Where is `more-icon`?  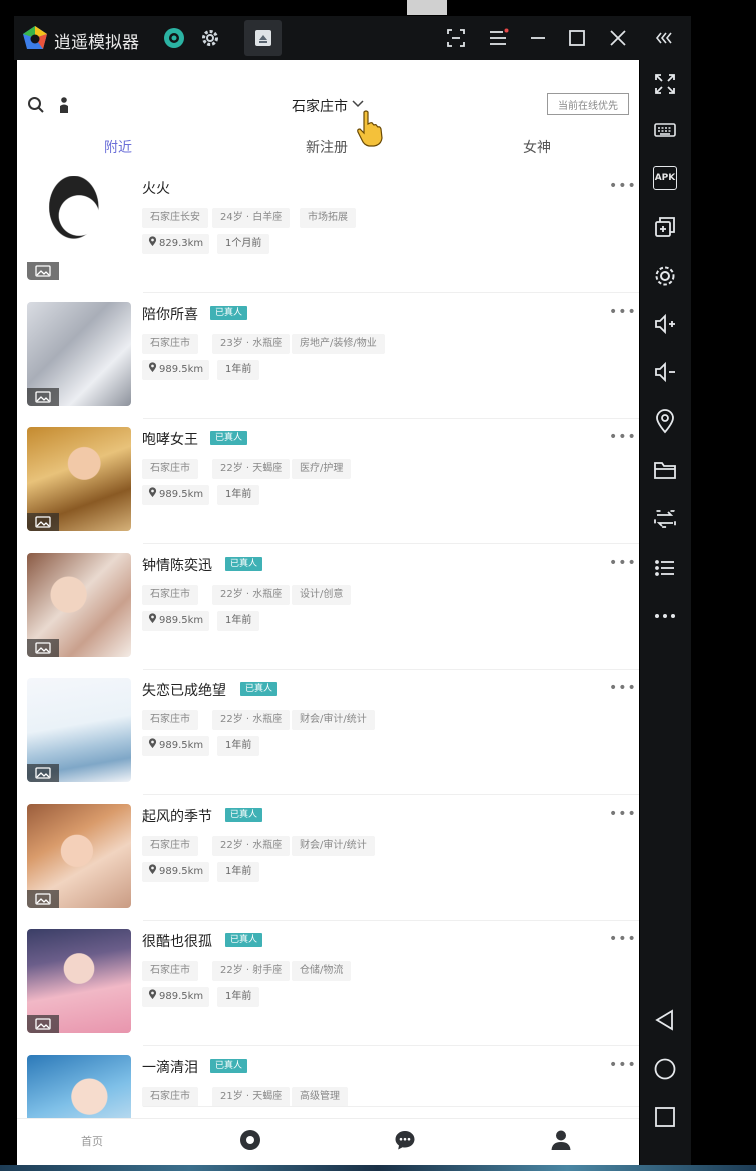 more-icon is located at coordinates (665, 616).